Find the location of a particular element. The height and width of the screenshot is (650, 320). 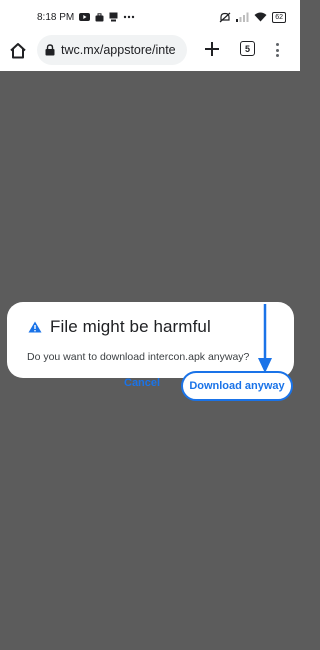

status-bar: 8:18 PM 62 is located at coordinates (150, 17).